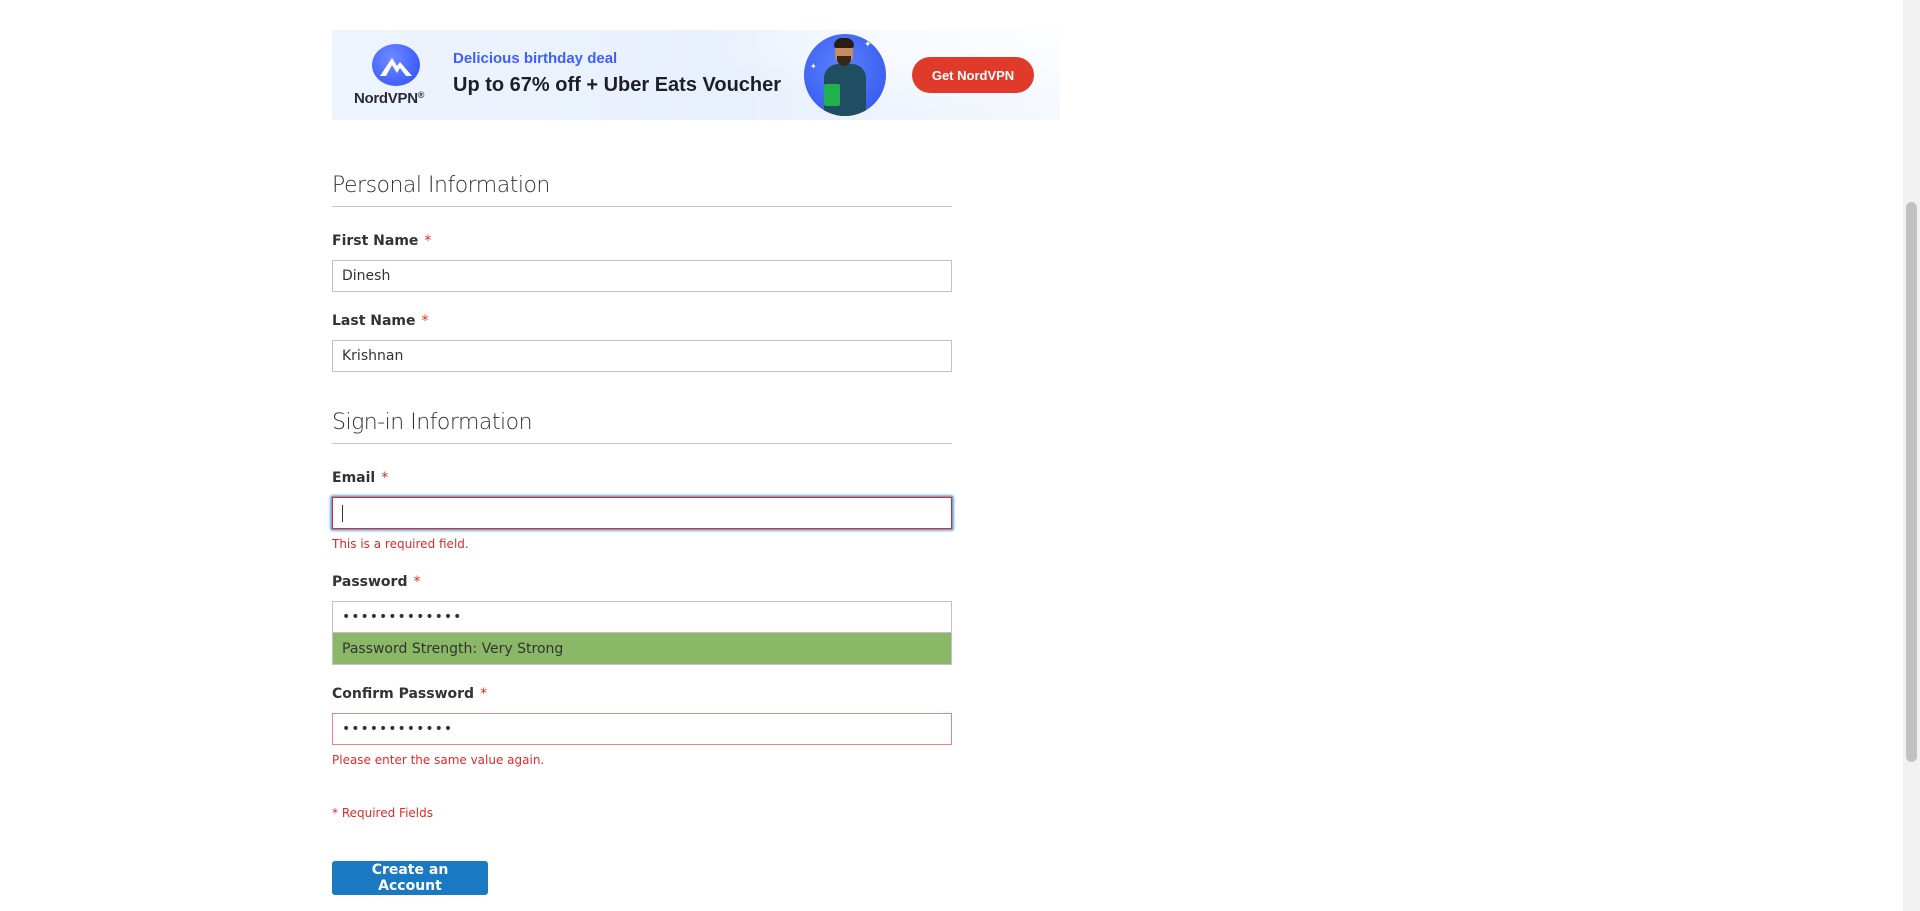 This screenshot has height=911, width=1920. Describe the element at coordinates (642, 276) in the screenshot. I see `first-name-input: Dinesh` at that location.